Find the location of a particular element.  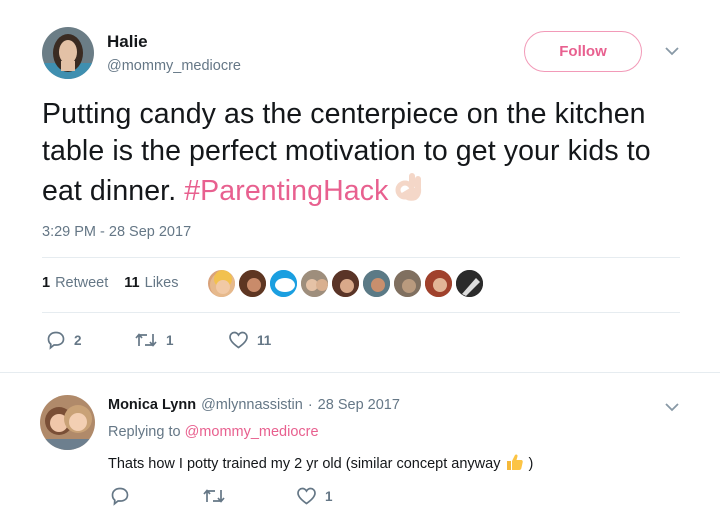

reply-retweet-action is located at coordinates (214, 496).